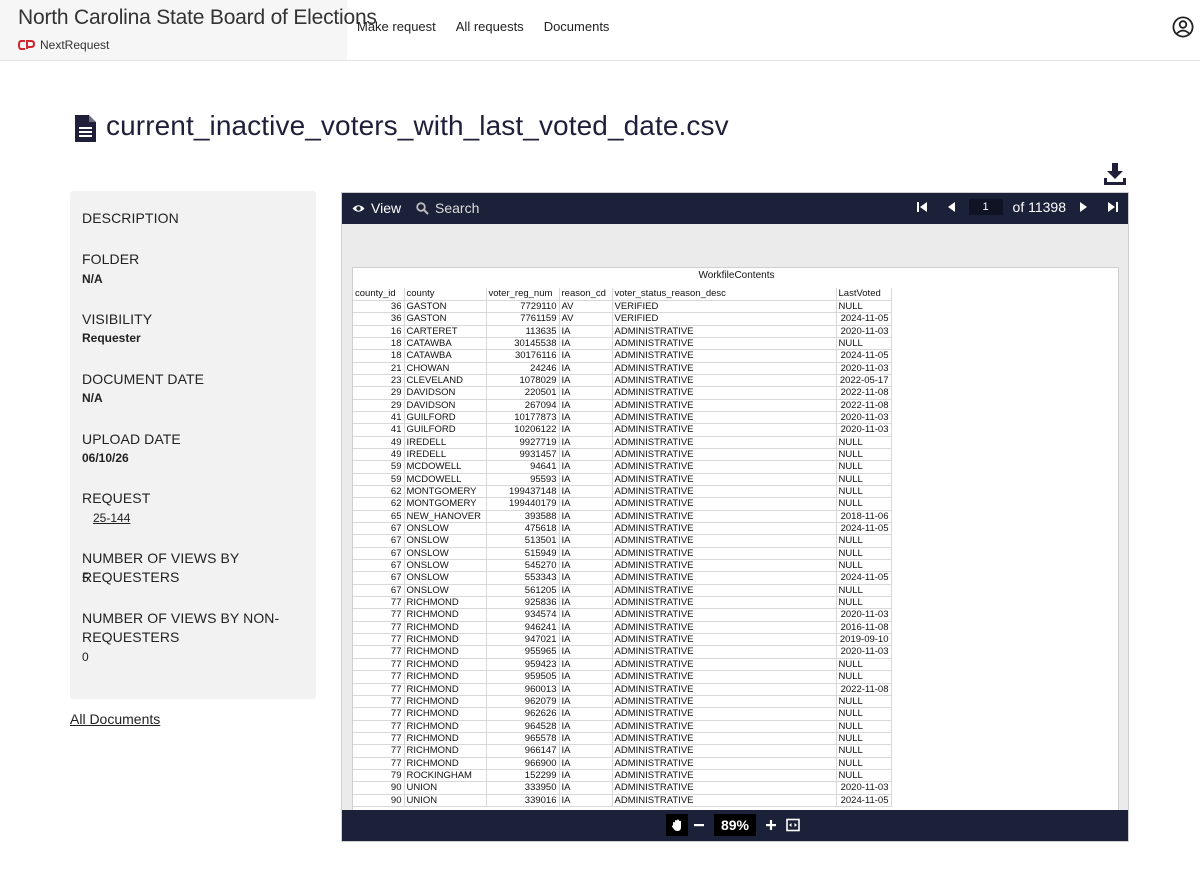 Image resolution: width=1200 pixels, height=869 pixels. I want to click on table-cell: 966900, so click(523, 763).